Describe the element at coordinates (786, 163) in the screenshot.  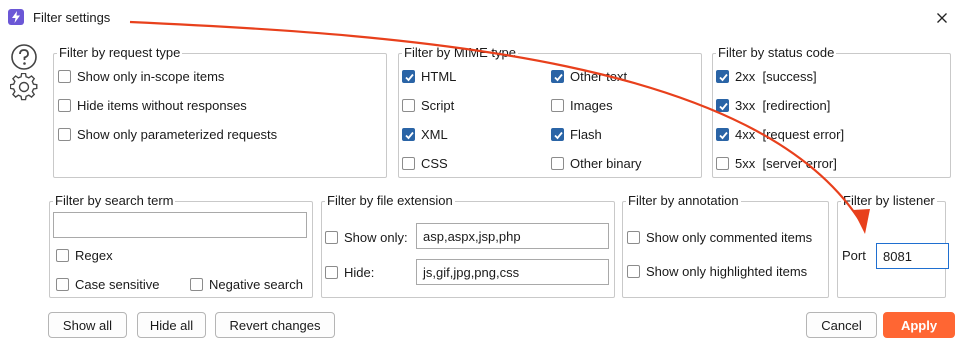
I see `status-5xx-label: 5xx [server error]` at that location.